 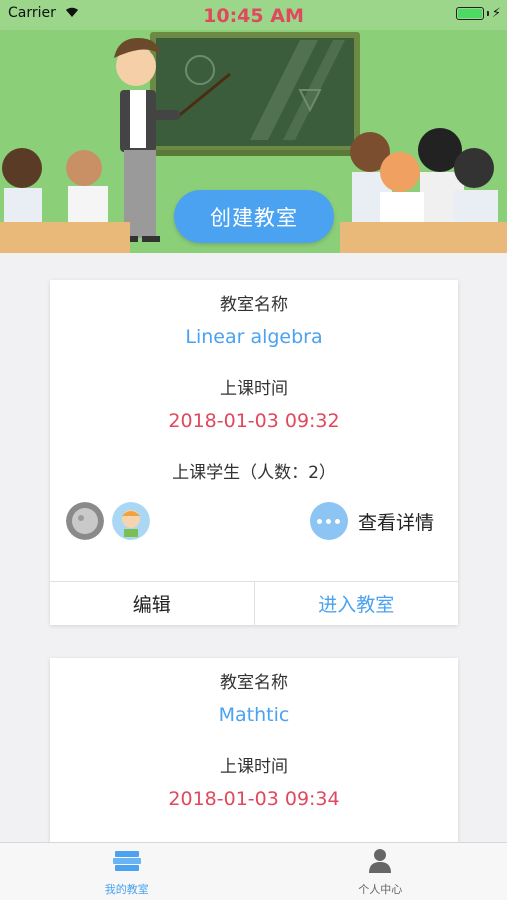 I want to click on status-bar: Carrier 10:45 AM ⚡, so click(x=253, y=14).